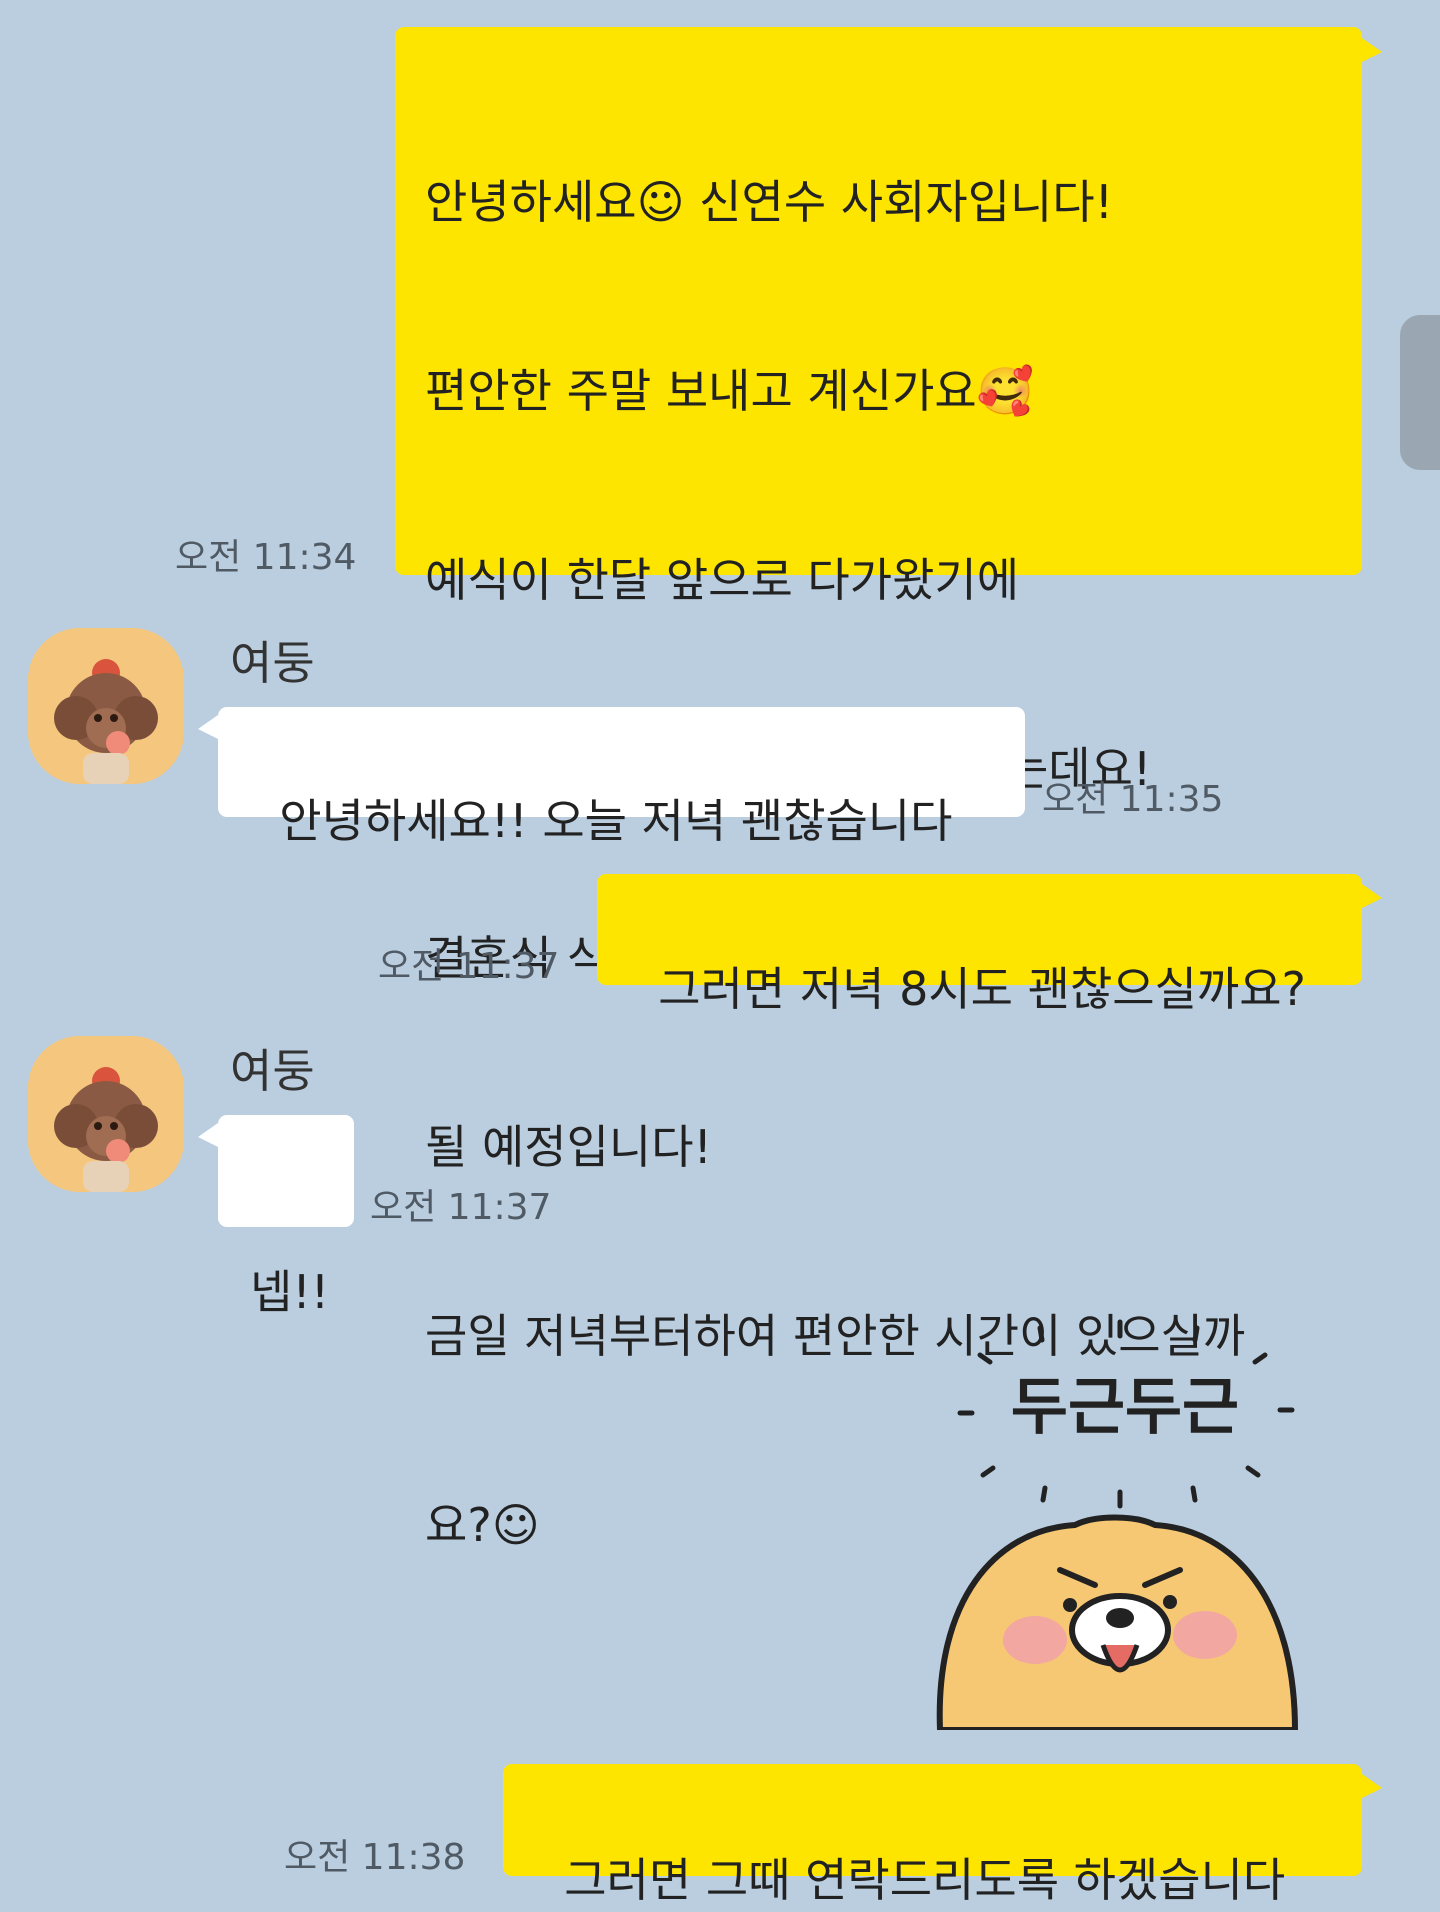 The width and height of the screenshot is (1440, 1912). Describe the element at coordinates (729, 391) in the screenshot. I see `message-line: 편안한 주말 보내고 계신가요🥰` at that location.